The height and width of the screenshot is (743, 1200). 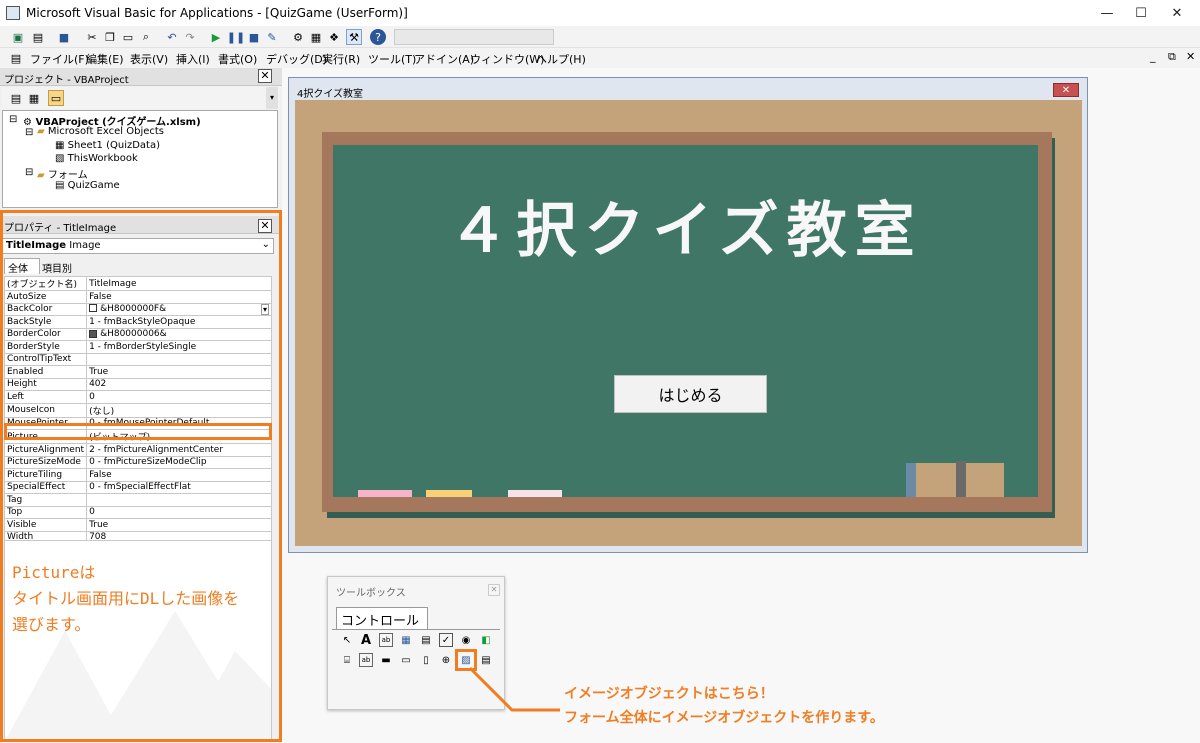 I want to click on annotation-connector, so click(x=514, y=689).